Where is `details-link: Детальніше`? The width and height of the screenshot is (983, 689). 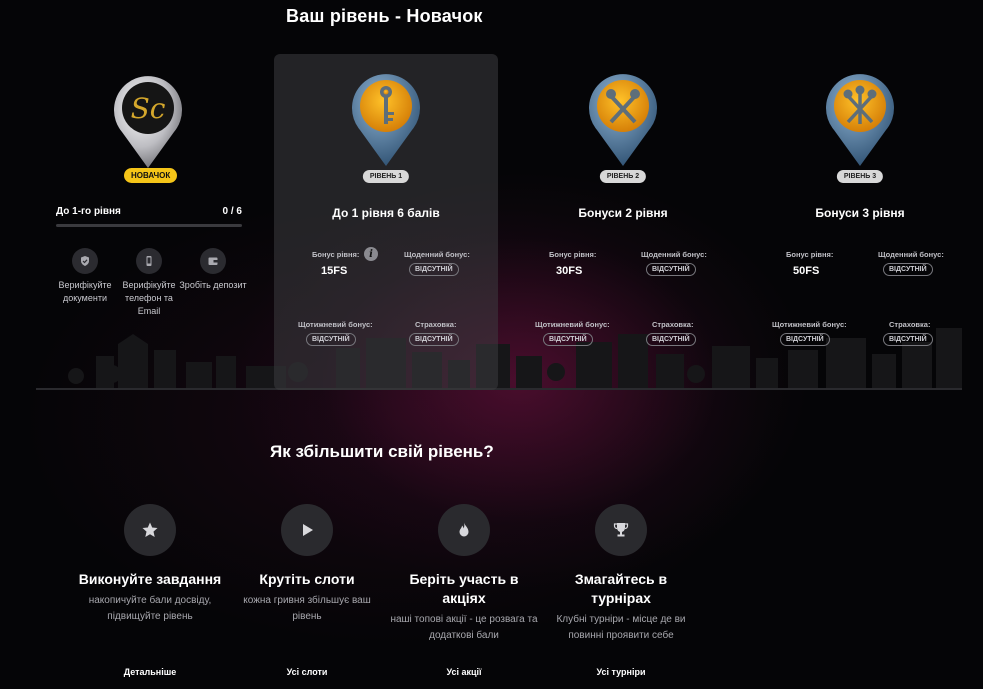 details-link: Детальніше is located at coordinates (150, 672).